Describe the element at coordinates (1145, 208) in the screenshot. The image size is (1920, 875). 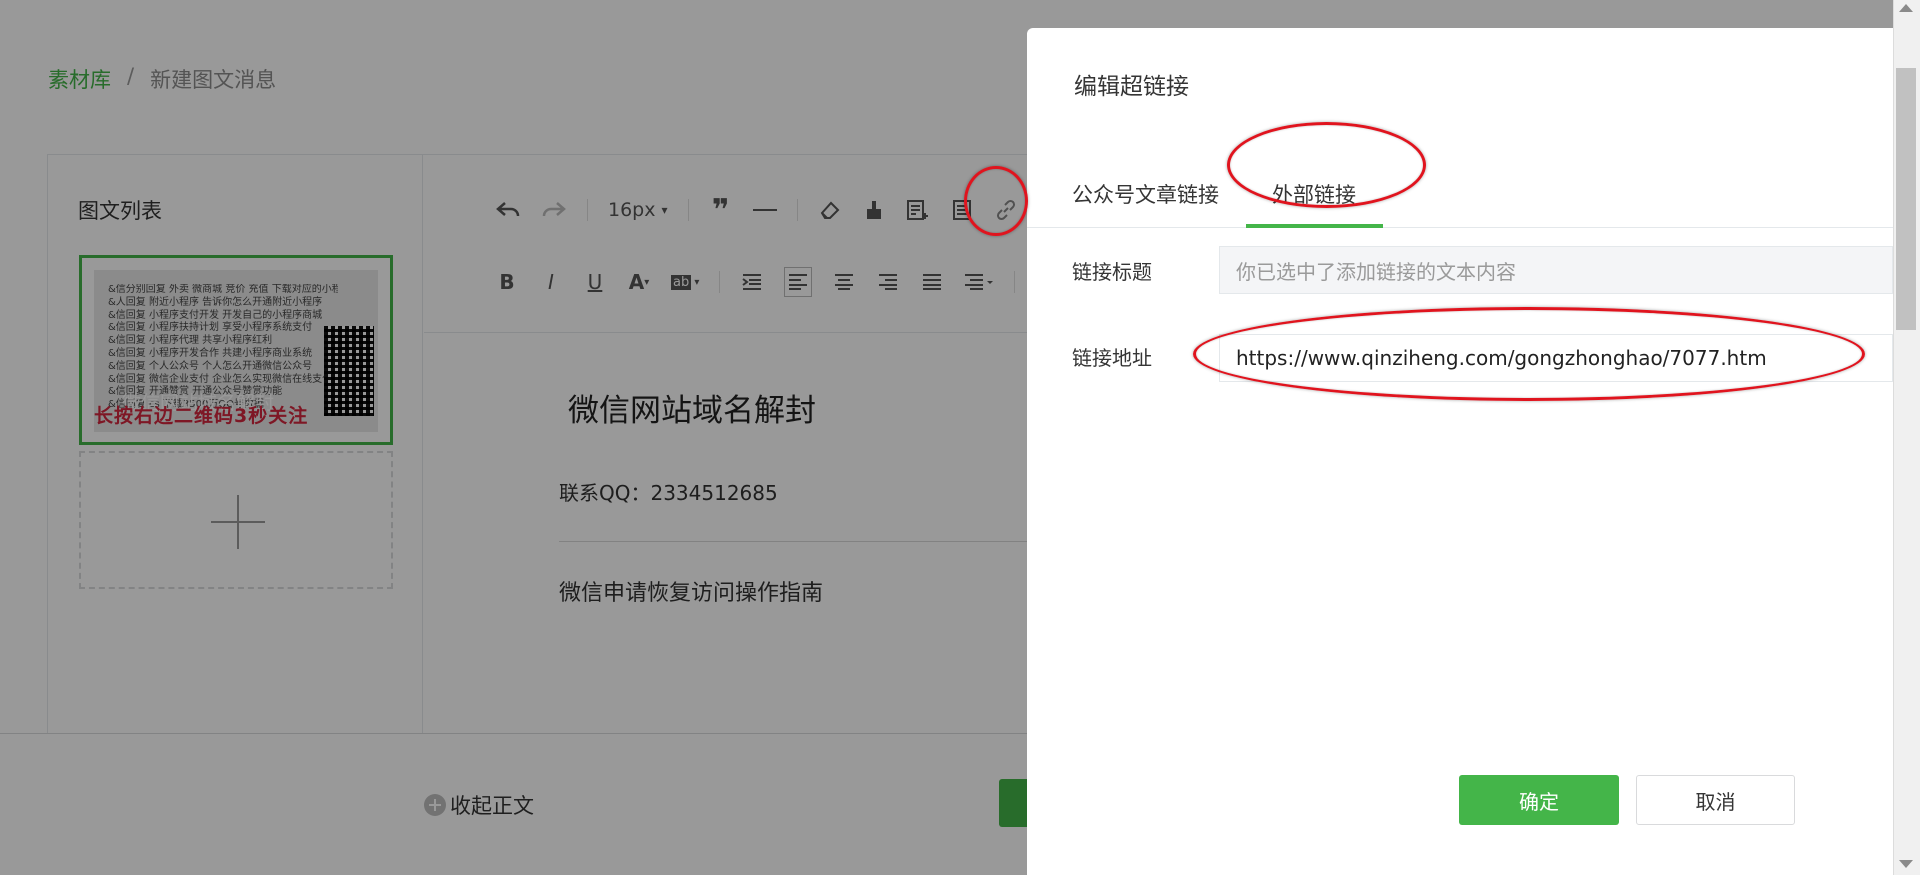
I see `tab-article-link: 公众号文章链接` at that location.